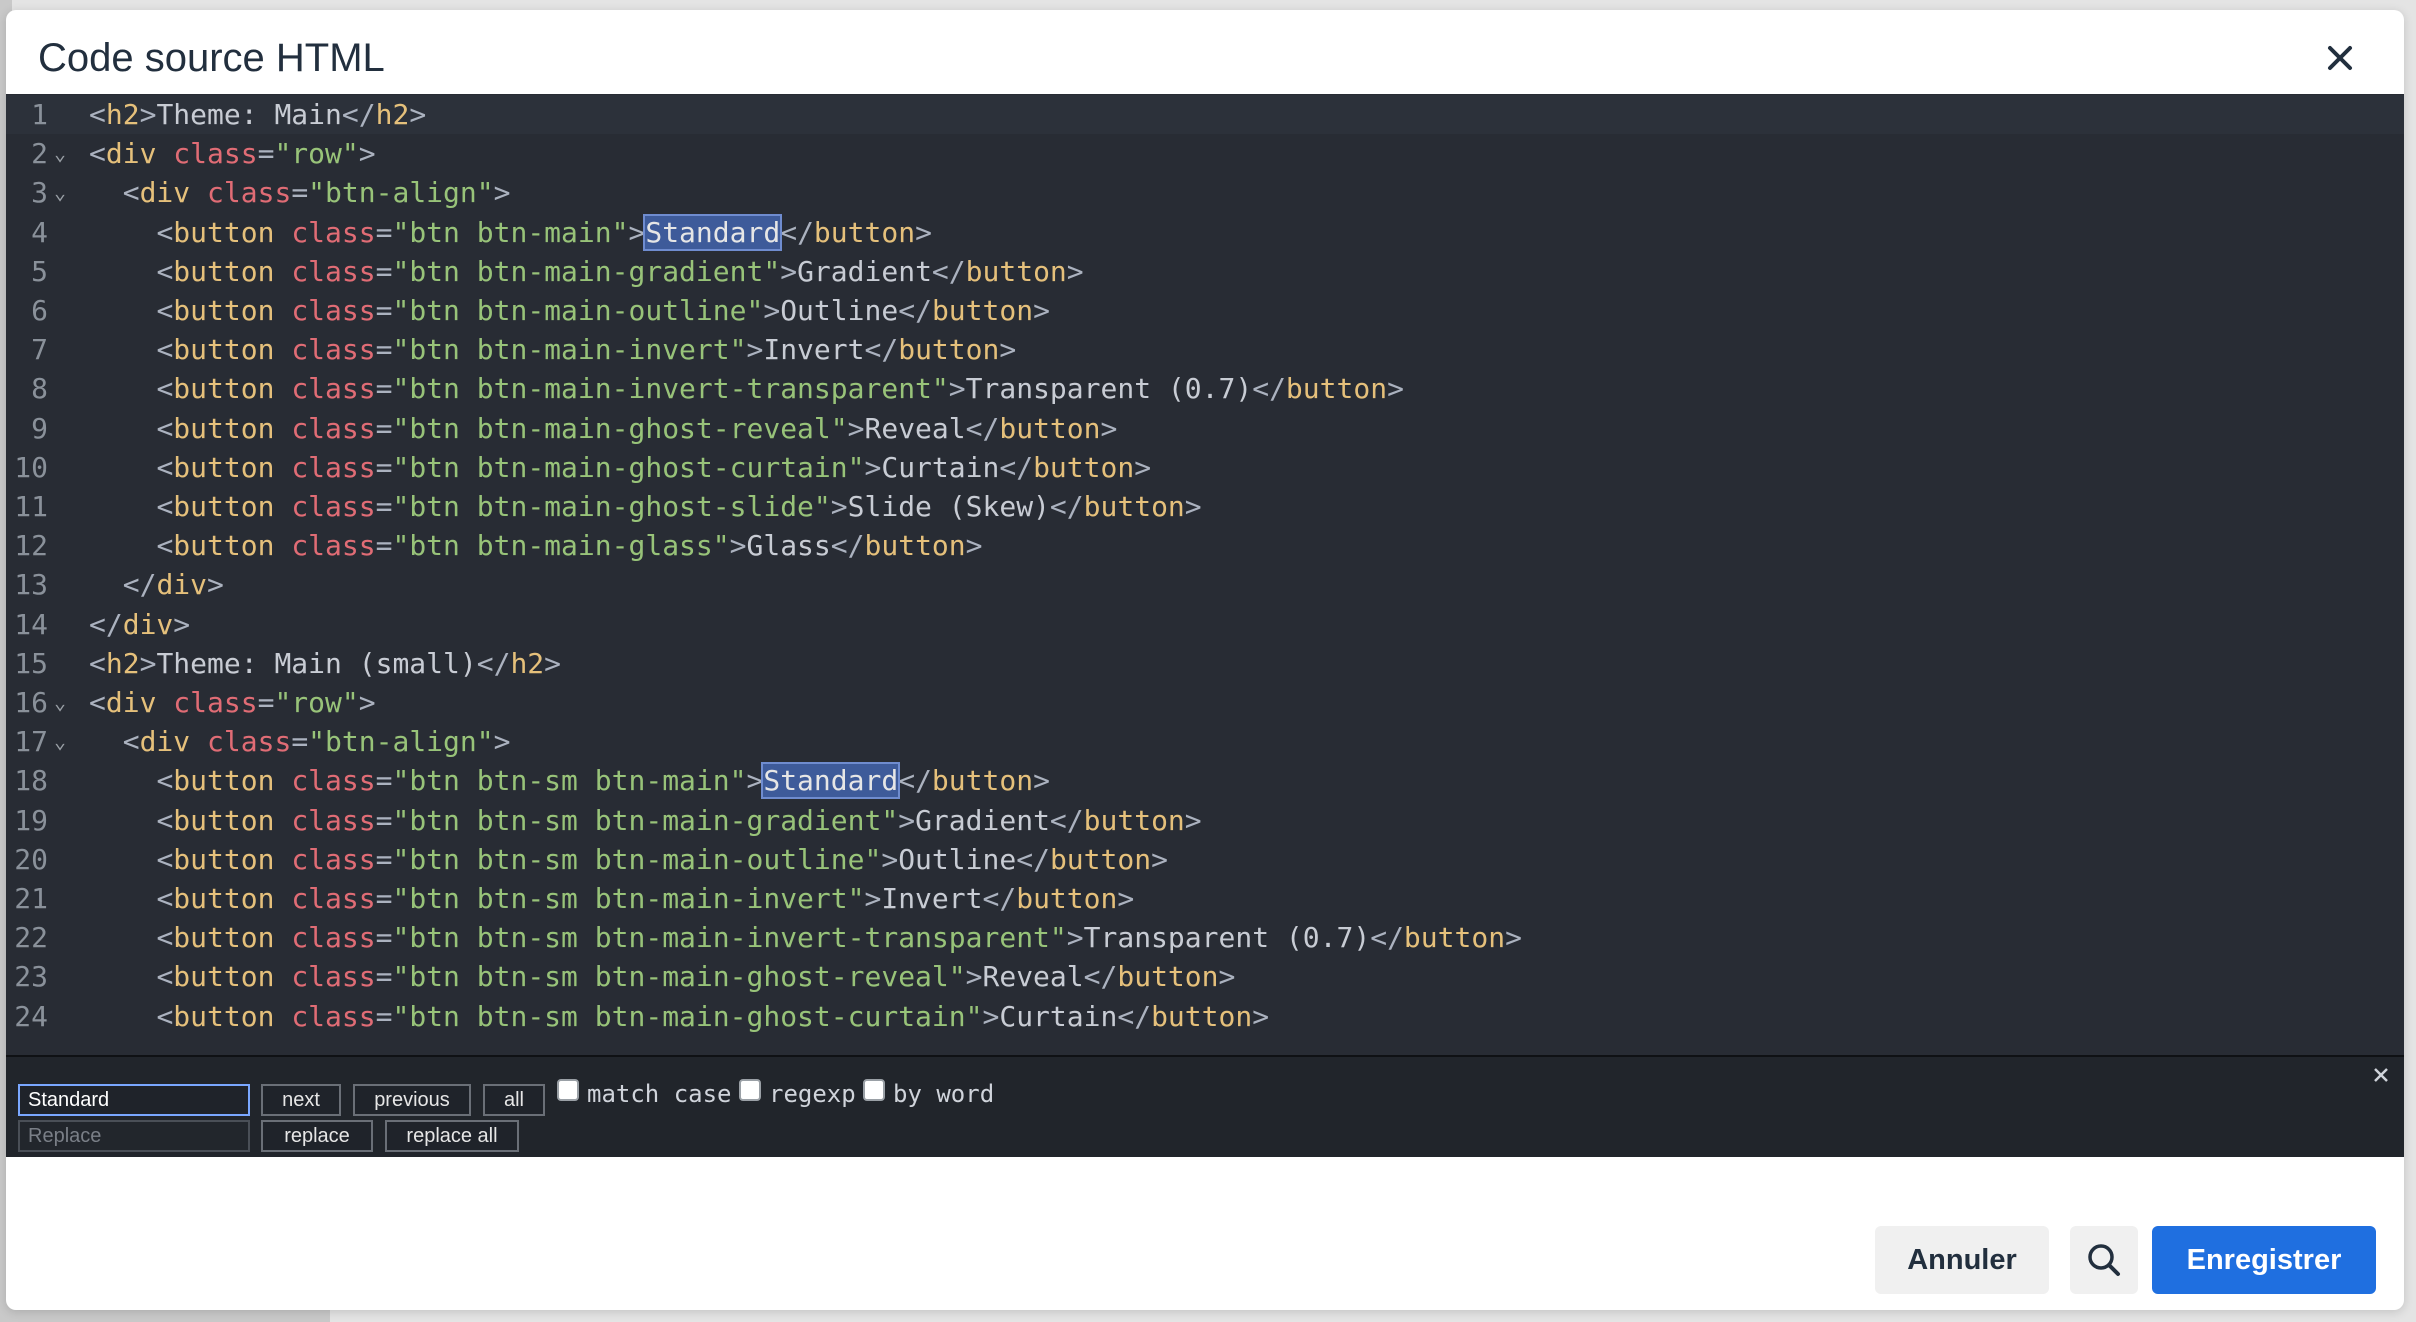  What do you see at coordinates (317, 1136) in the screenshot?
I see `replace-button: replace` at bounding box center [317, 1136].